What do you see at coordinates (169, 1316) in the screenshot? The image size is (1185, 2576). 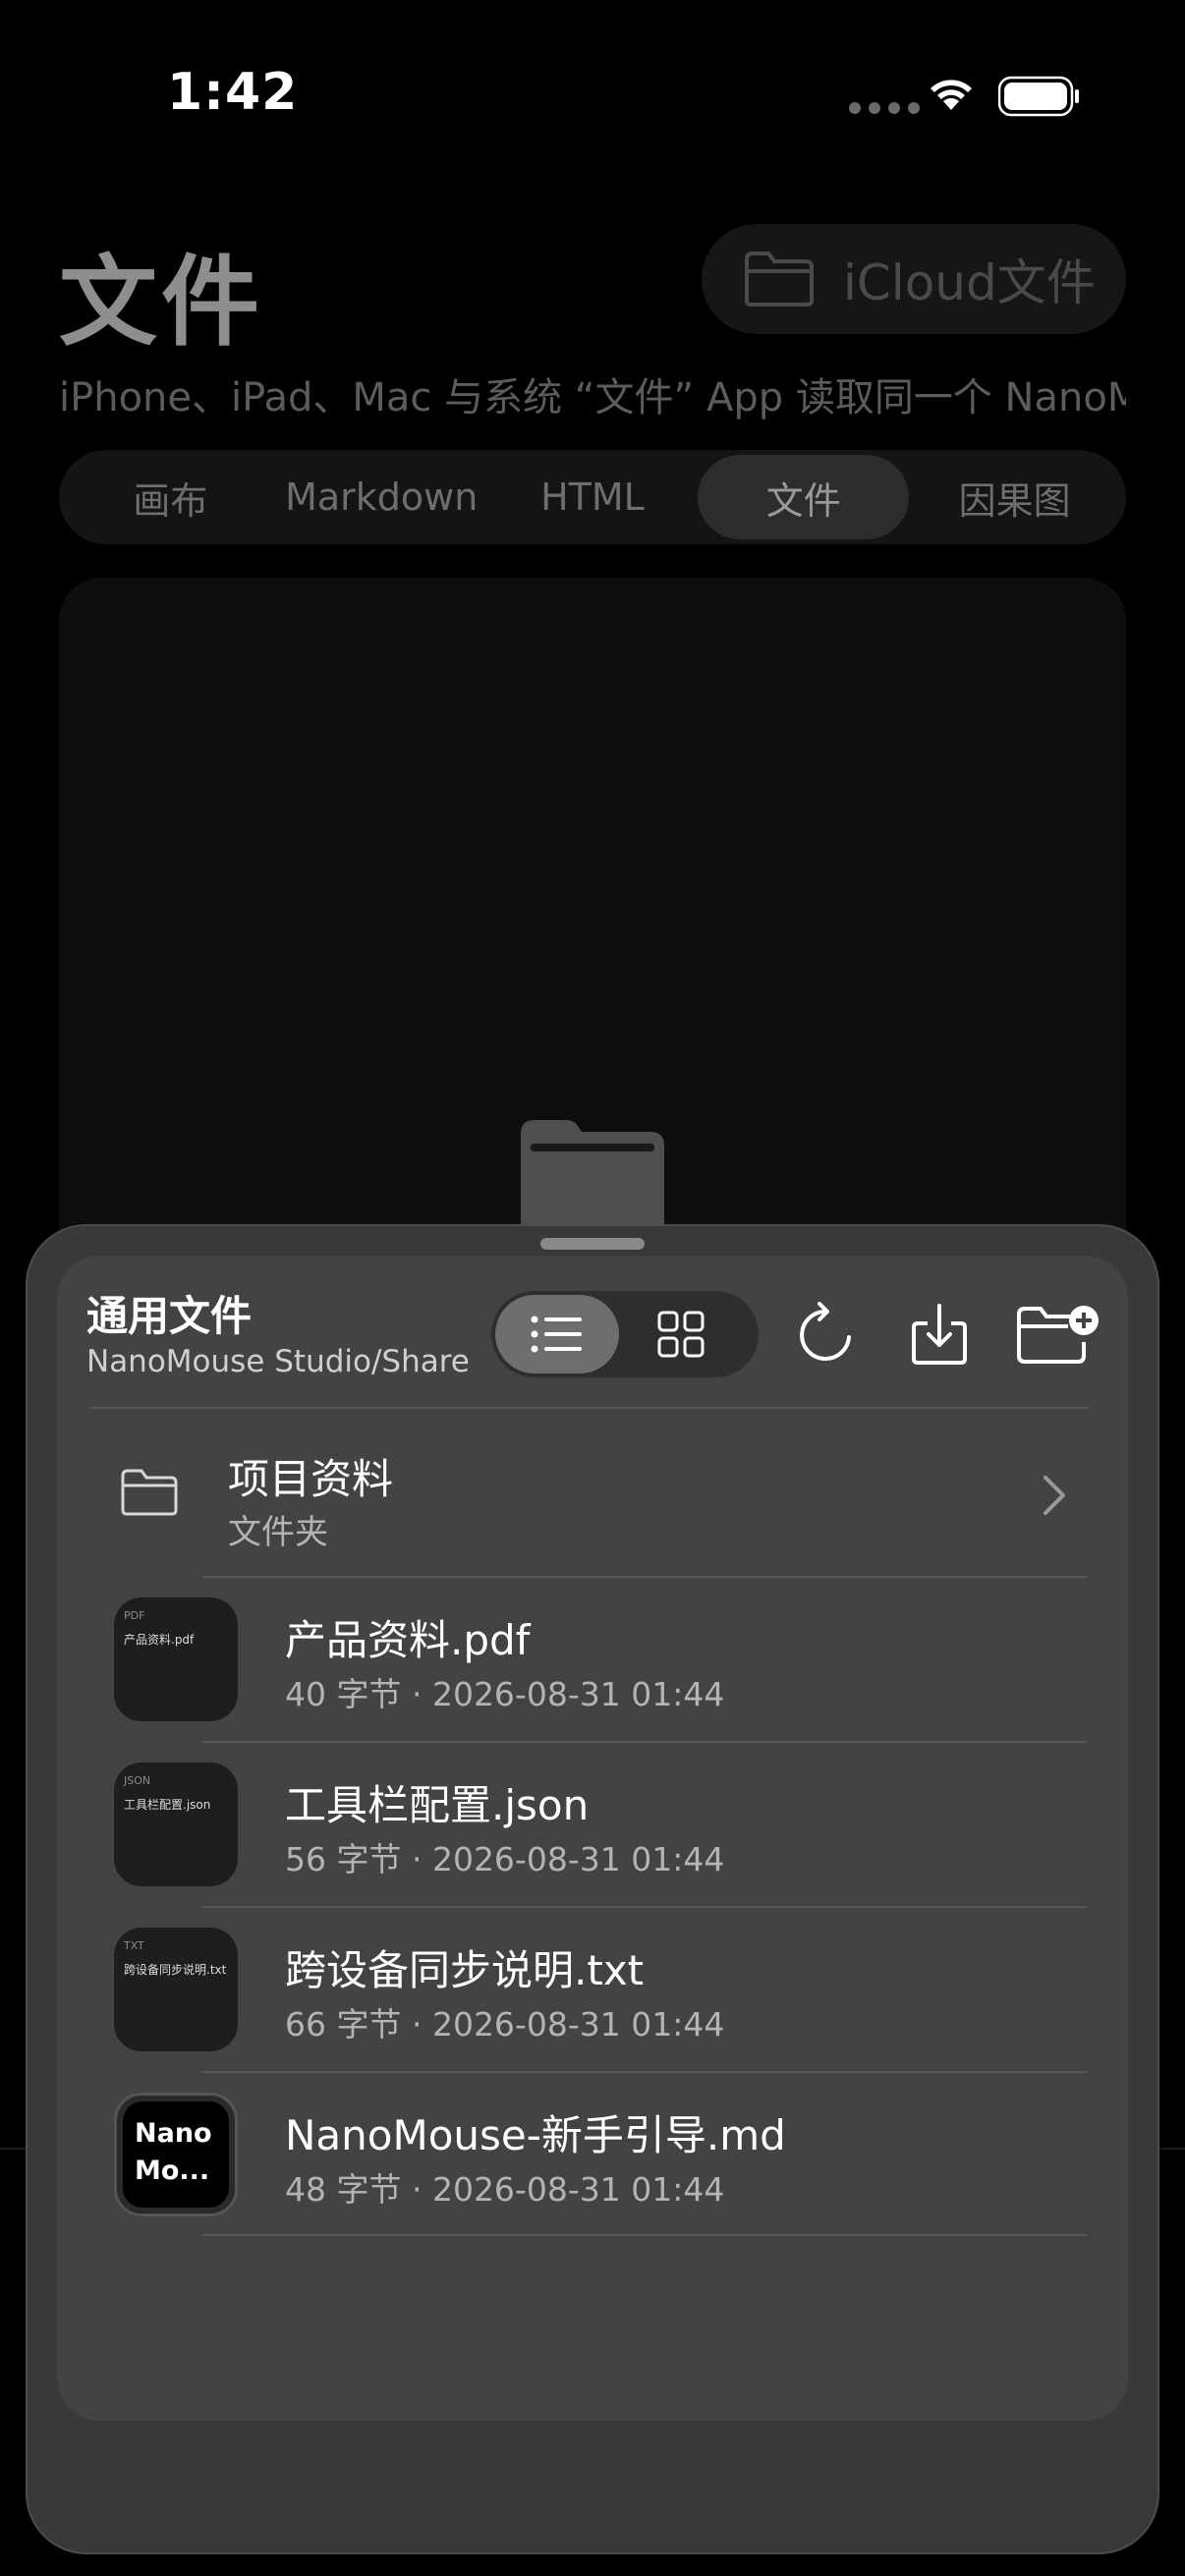 I see `panel-title: 通用文件` at bounding box center [169, 1316].